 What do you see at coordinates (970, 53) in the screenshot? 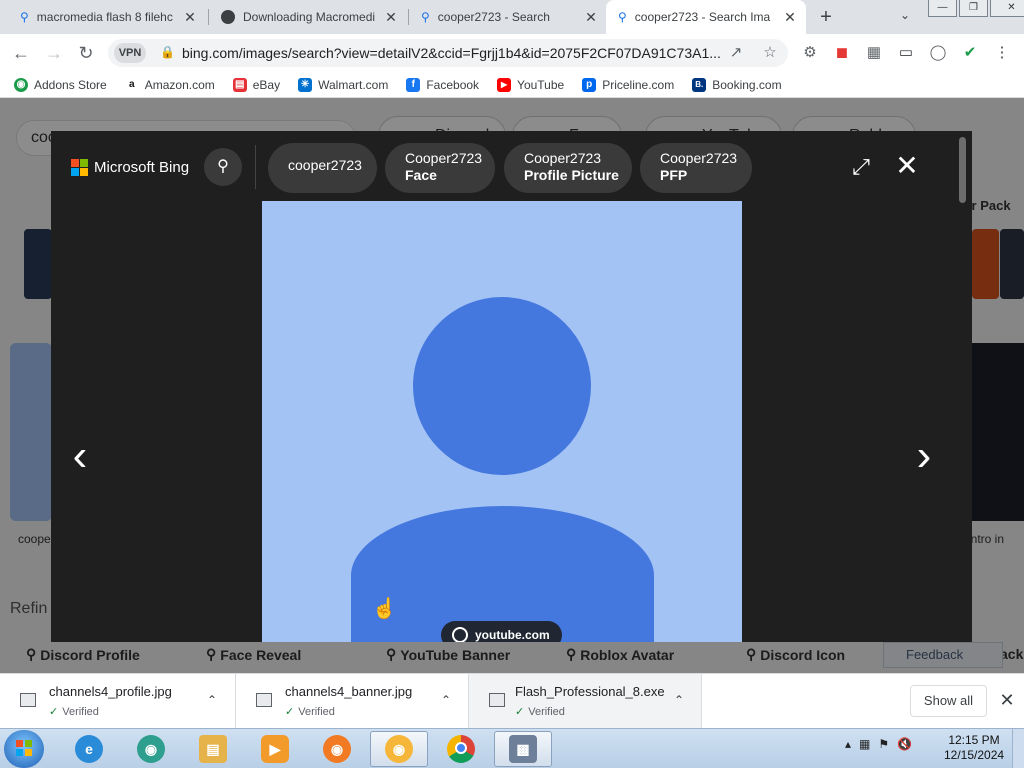
I see `shield-icon: ✔` at bounding box center [970, 53].